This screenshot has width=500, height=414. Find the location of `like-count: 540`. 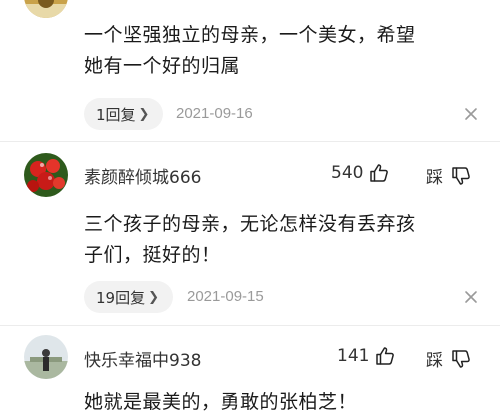

like-count: 540 is located at coordinates (347, 173).